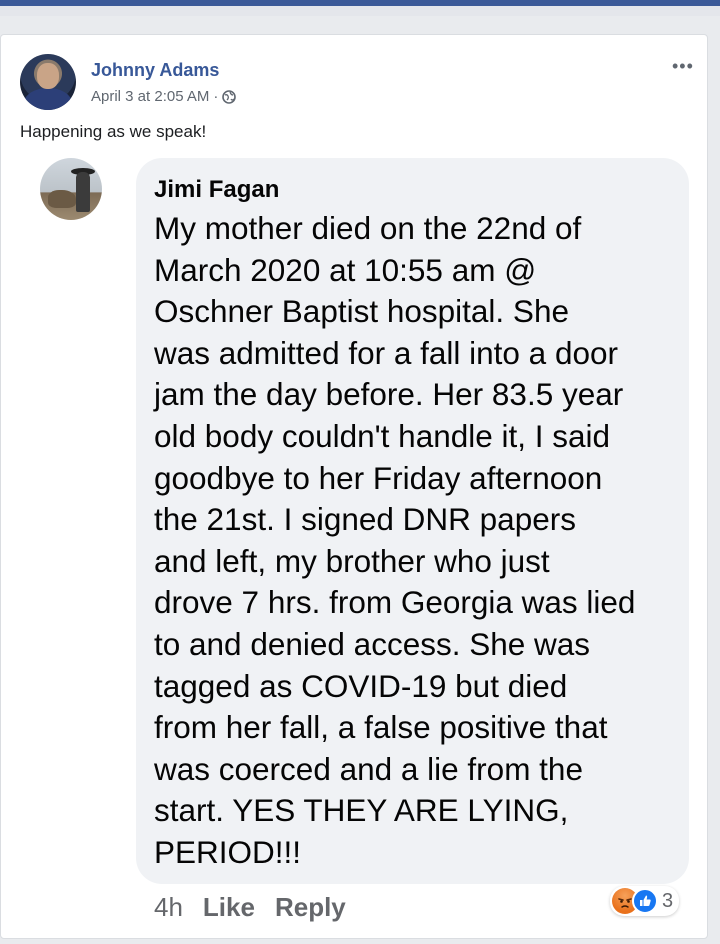 This screenshot has height=944, width=720. I want to click on post-author-avatar, so click(48, 82).